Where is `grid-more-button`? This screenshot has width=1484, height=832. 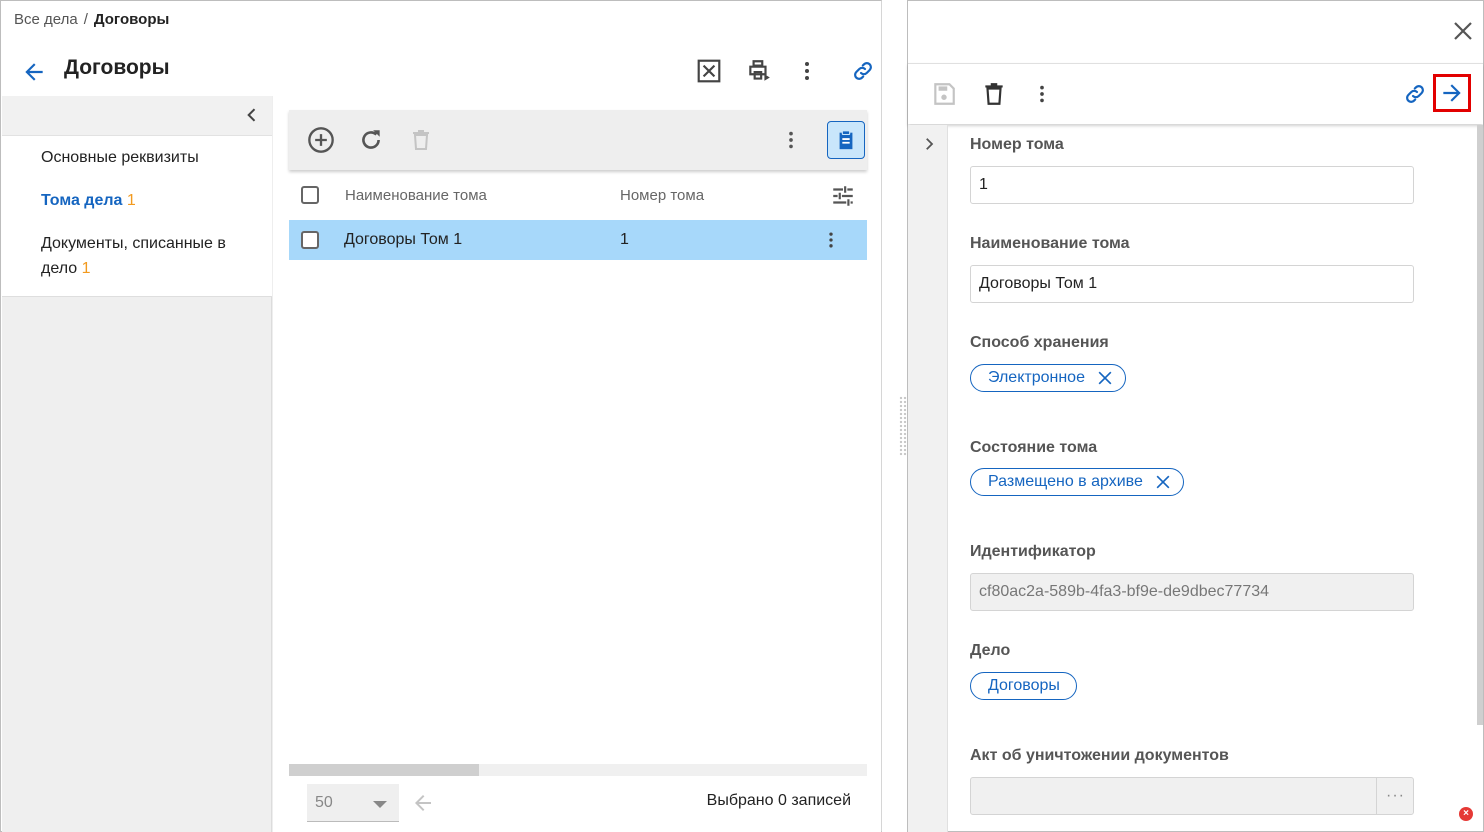
grid-more-button is located at coordinates (791, 140).